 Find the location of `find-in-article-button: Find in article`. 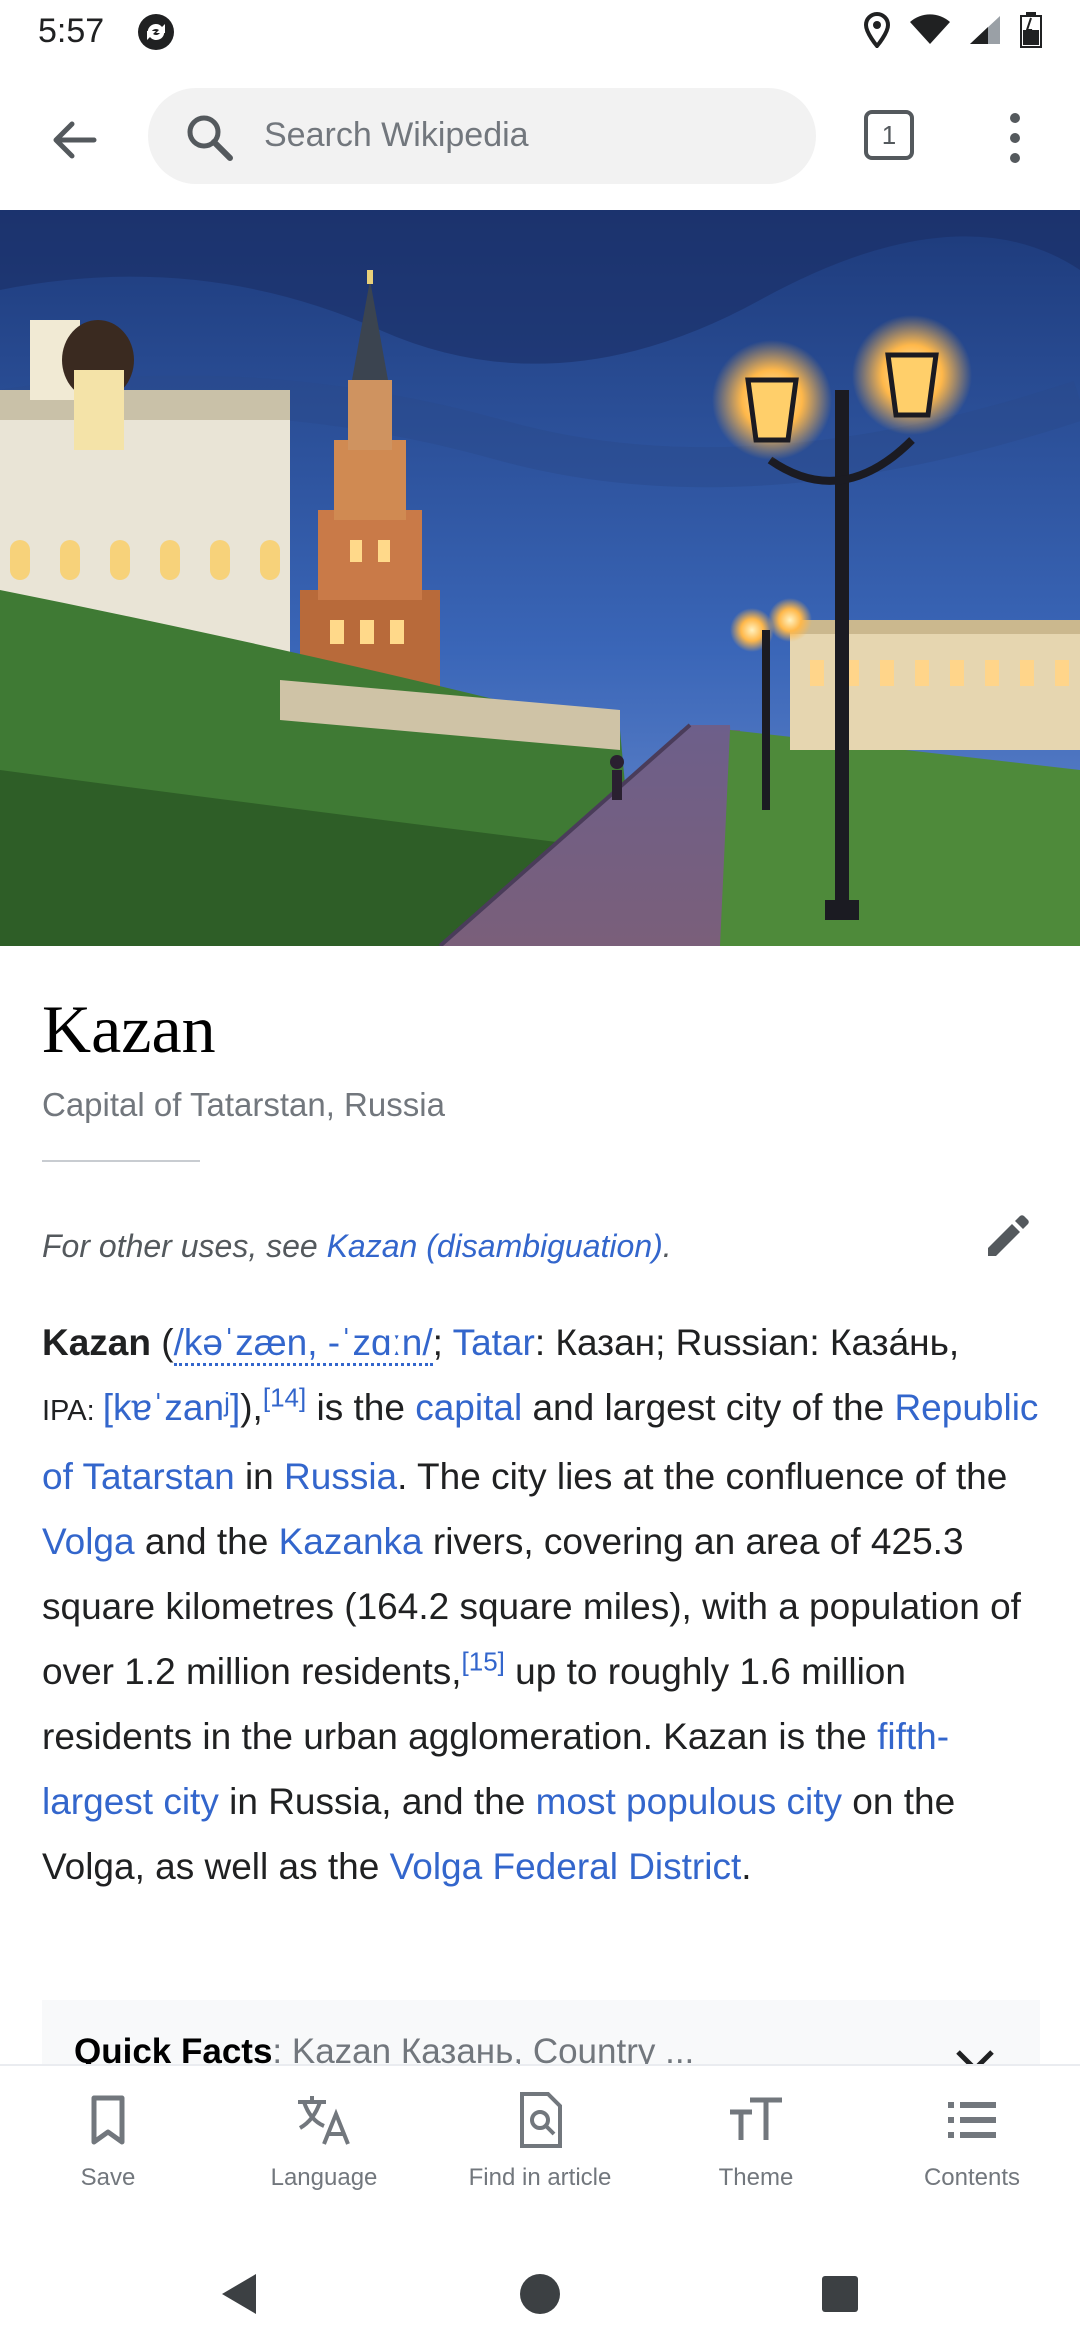

find-in-article-button: Find in article is located at coordinates (540, 2141).